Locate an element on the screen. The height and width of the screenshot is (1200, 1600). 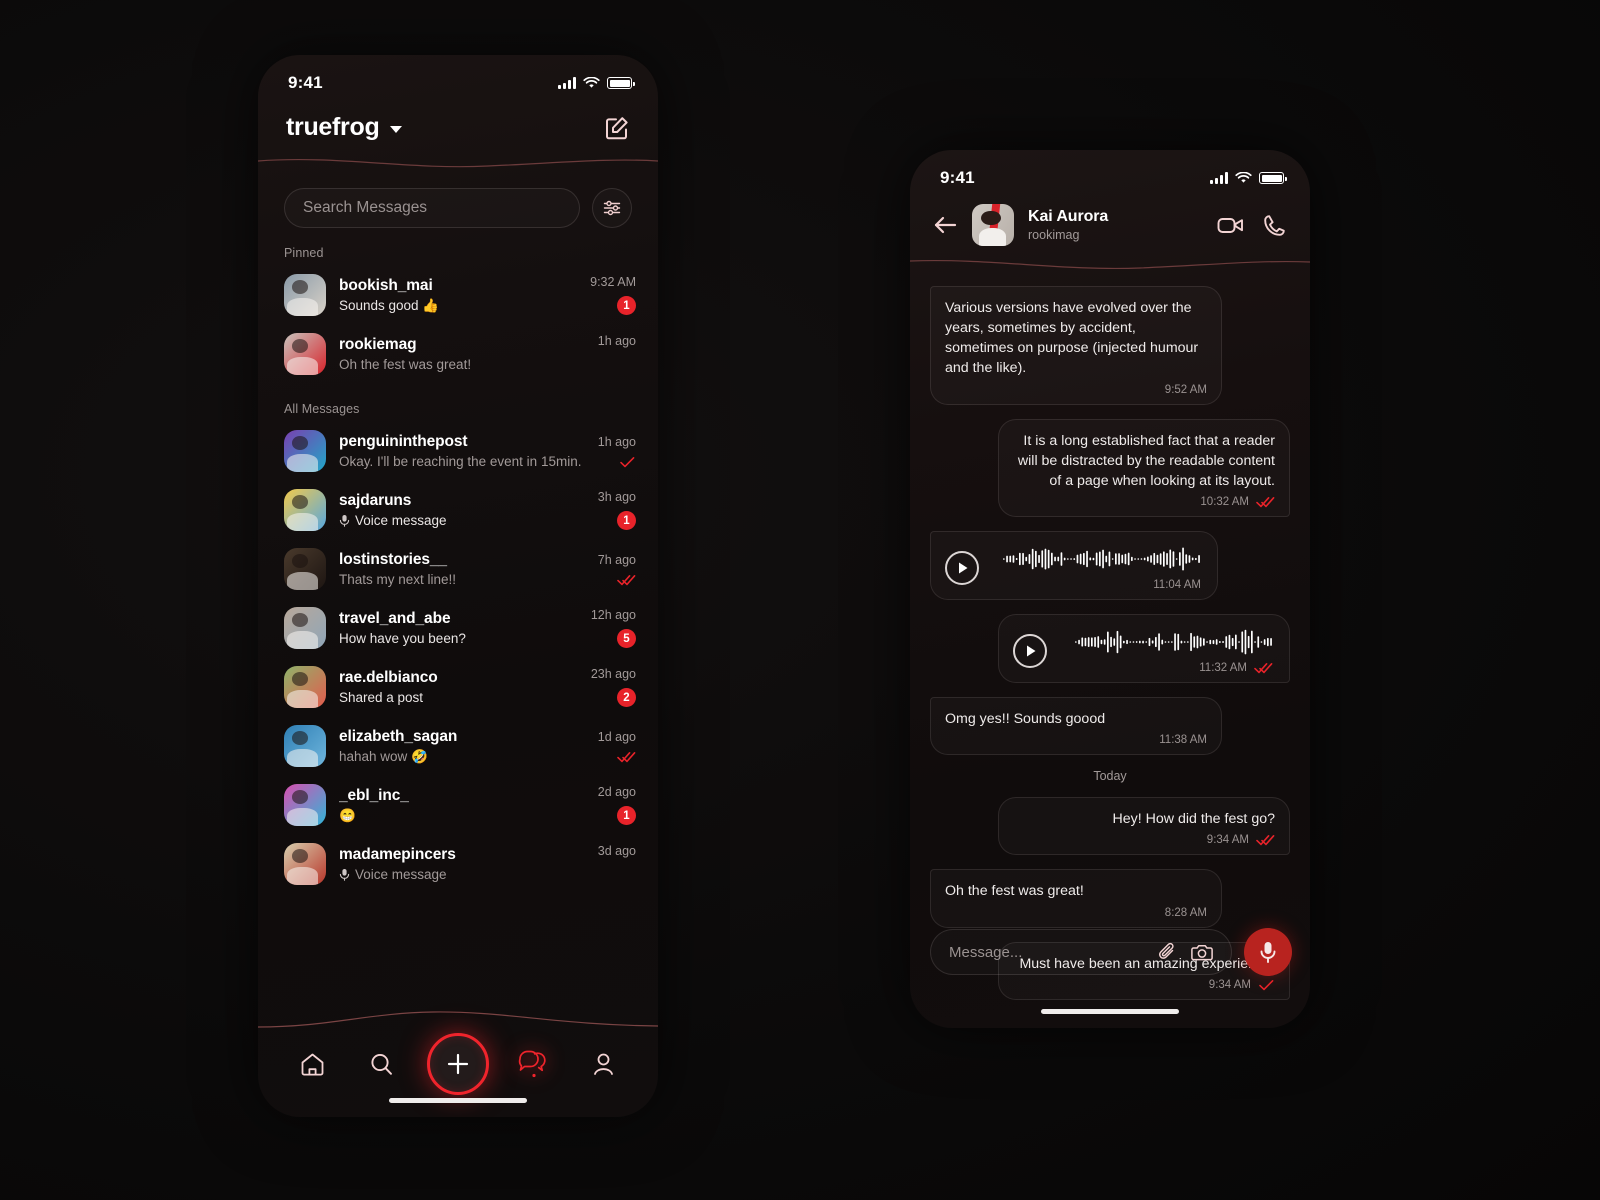
timestamp: 1h ago is located at coordinates (616, 441).